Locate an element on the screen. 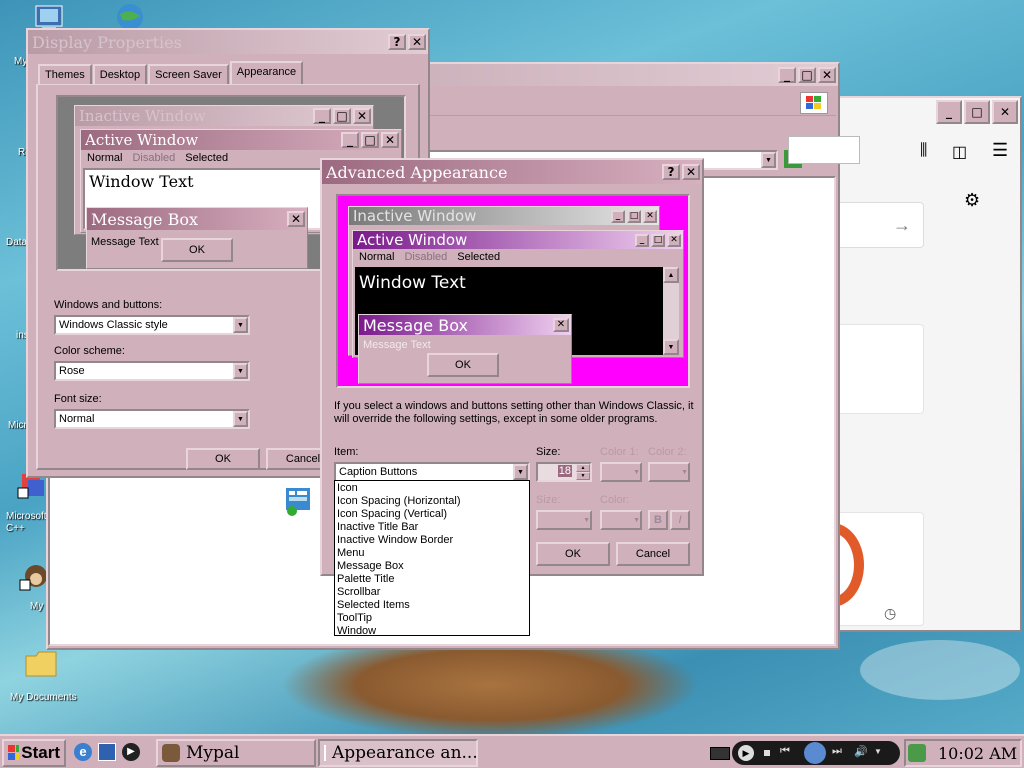 Image resolution: width=1024 pixels, height=768 pixels. clock: 10:02 AM is located at coordinates (977, 753).